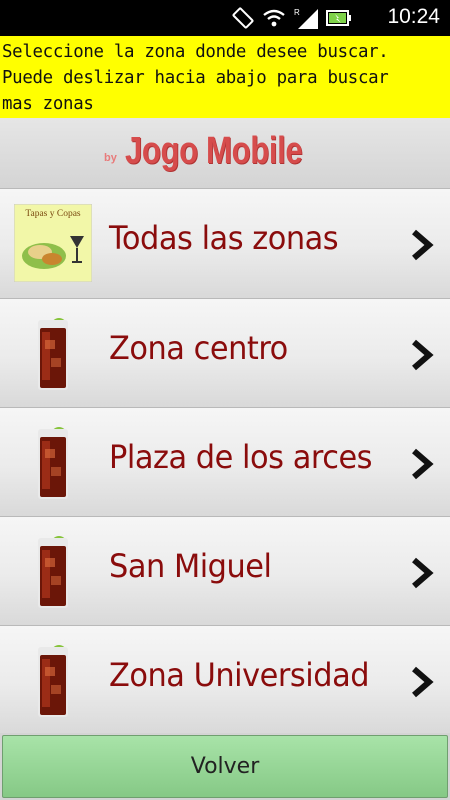 The height and width of the screenshot is (800, 450). What do you see at coordinates (214, 151) in the screenshot?
I see `brand-logo-text: Jogo Mobile` at bounding box center [214, 151].